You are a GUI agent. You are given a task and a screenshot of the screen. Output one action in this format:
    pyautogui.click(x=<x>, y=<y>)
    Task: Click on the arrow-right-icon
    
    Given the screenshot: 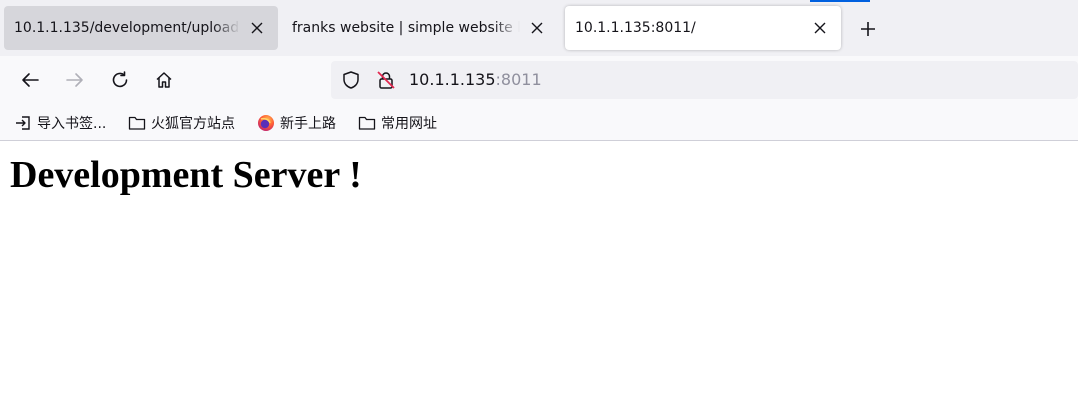 What is the action you would take?
    pyautogui.click(x=74, y=80)
    